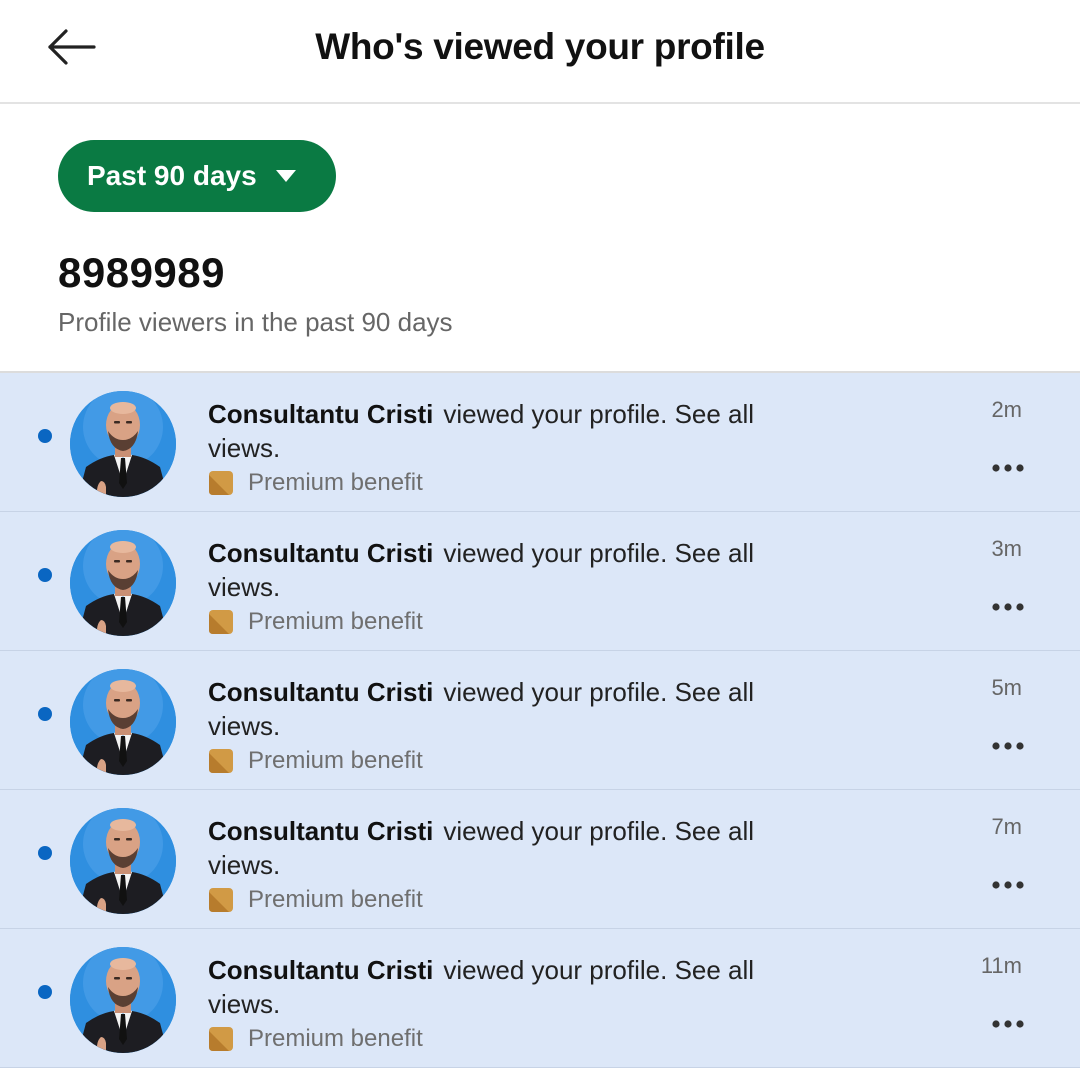 This screenshot has height=1080, width=1080. I want to click on caret-down-icon, so click(286, 176).